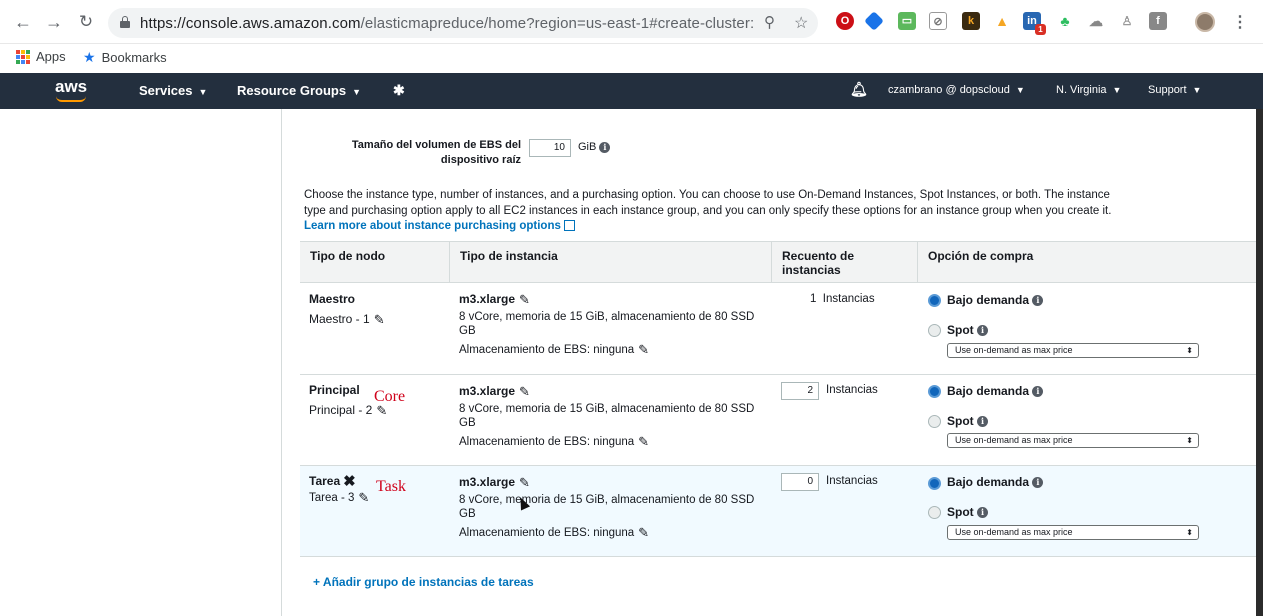 The width and height of the screenshot is (1263, 616). What do you see at coordinates (325, 481) in the screenshot?
I see `node-name: Tarea` at bounding box center [325, 481].